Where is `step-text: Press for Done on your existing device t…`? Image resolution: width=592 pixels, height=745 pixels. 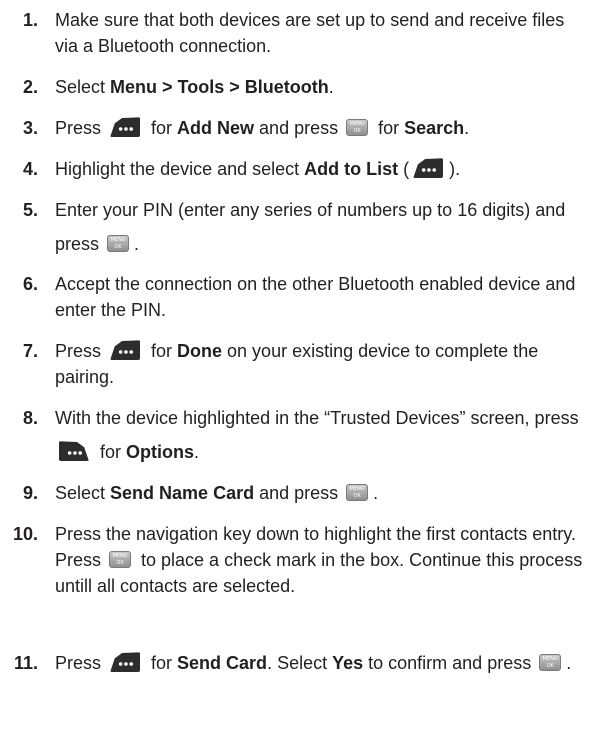
step-text: Press for Done on your existing device t… is located at coordinates (297, 363).